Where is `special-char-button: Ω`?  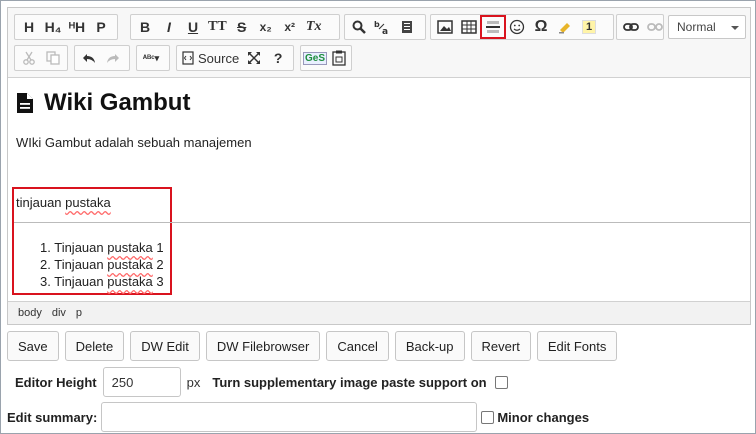 special-char-button: Ω is located at coordinates (541, 27).